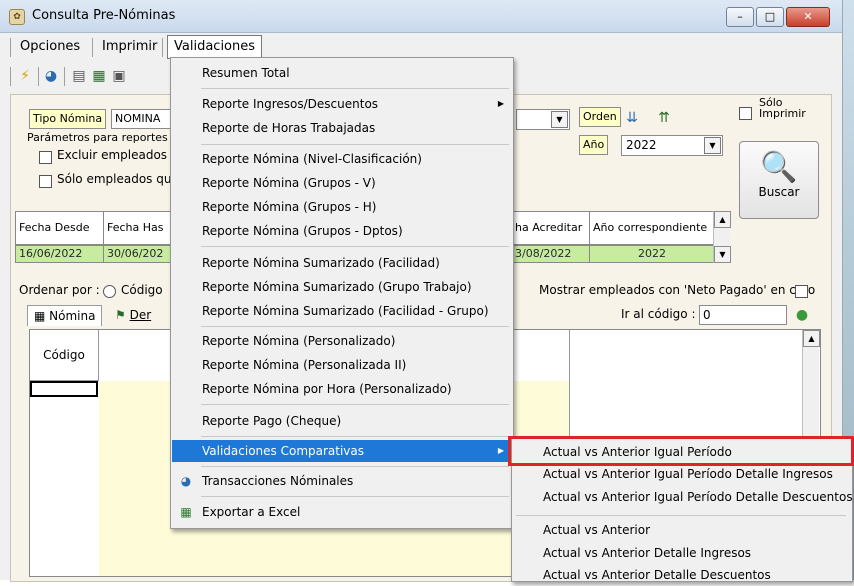 This screenshot has width=854, height=586. Describe the element at coordinates (139, 228) in the screenshot. I see `grid-header-fecha-hasta: Fecha Has` at that location.